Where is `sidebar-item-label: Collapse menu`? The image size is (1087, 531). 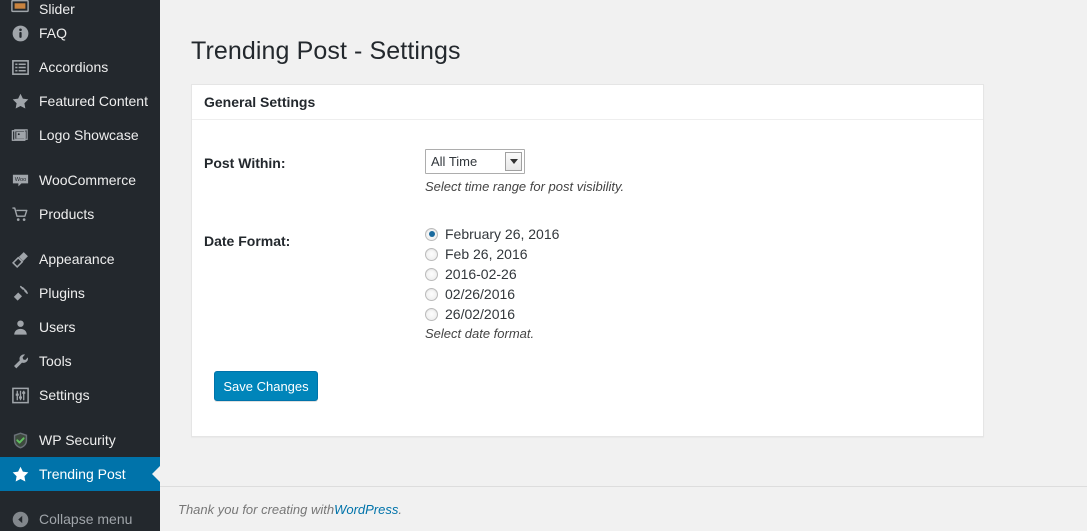 sidebar-item-label: Collapse menu is located at coordinates (86, 519).